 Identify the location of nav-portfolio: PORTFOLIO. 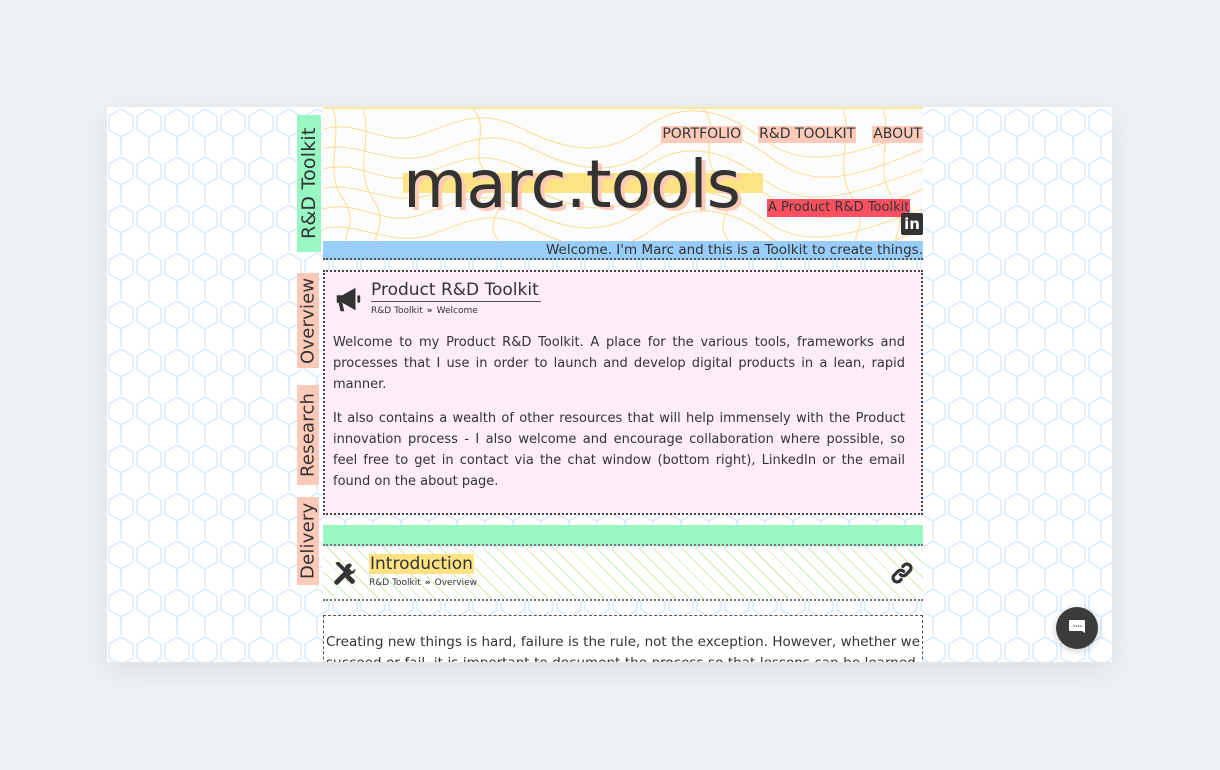
(702, 134).